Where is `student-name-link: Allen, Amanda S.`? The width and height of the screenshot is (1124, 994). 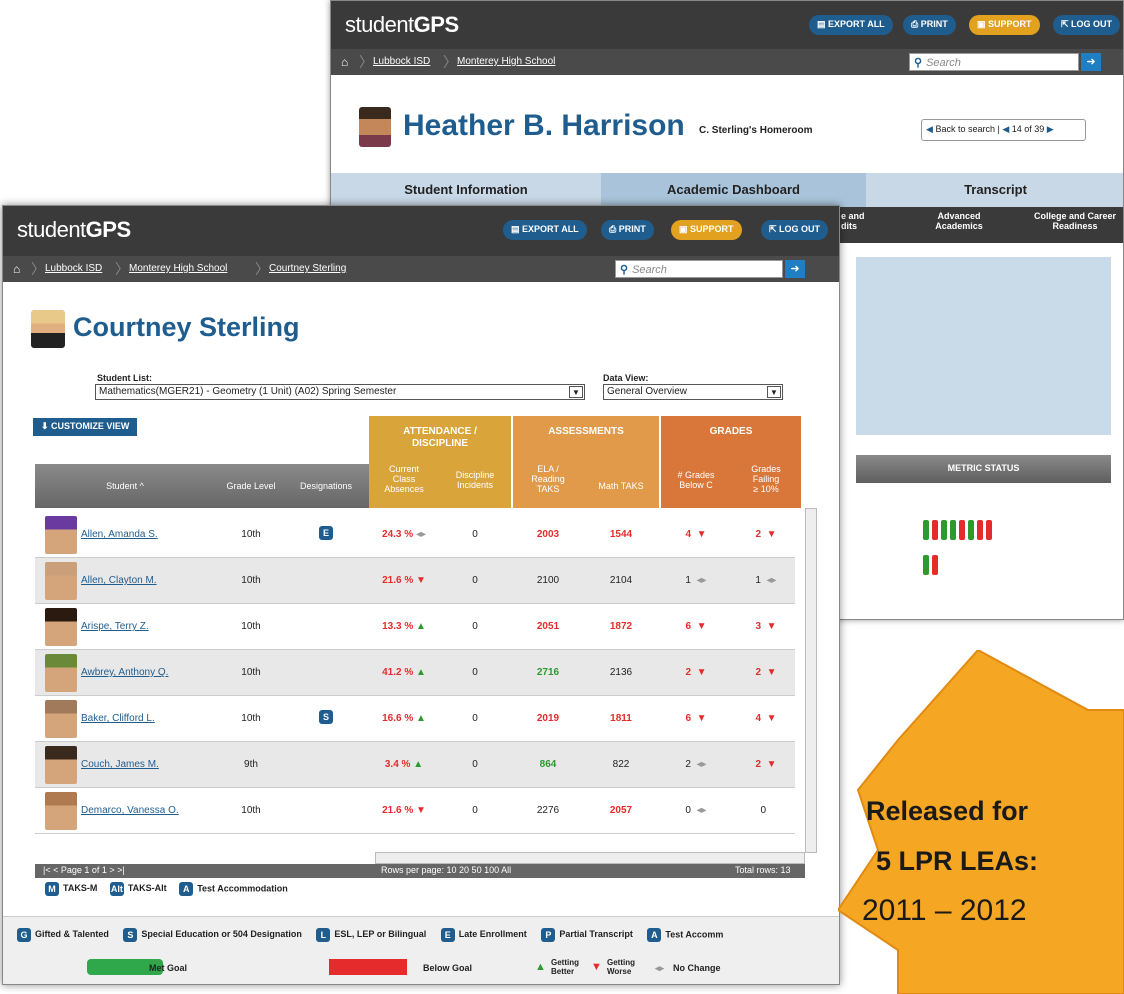 student-name-link: Allen, Amanda S. is located at coordinates (119, 534).